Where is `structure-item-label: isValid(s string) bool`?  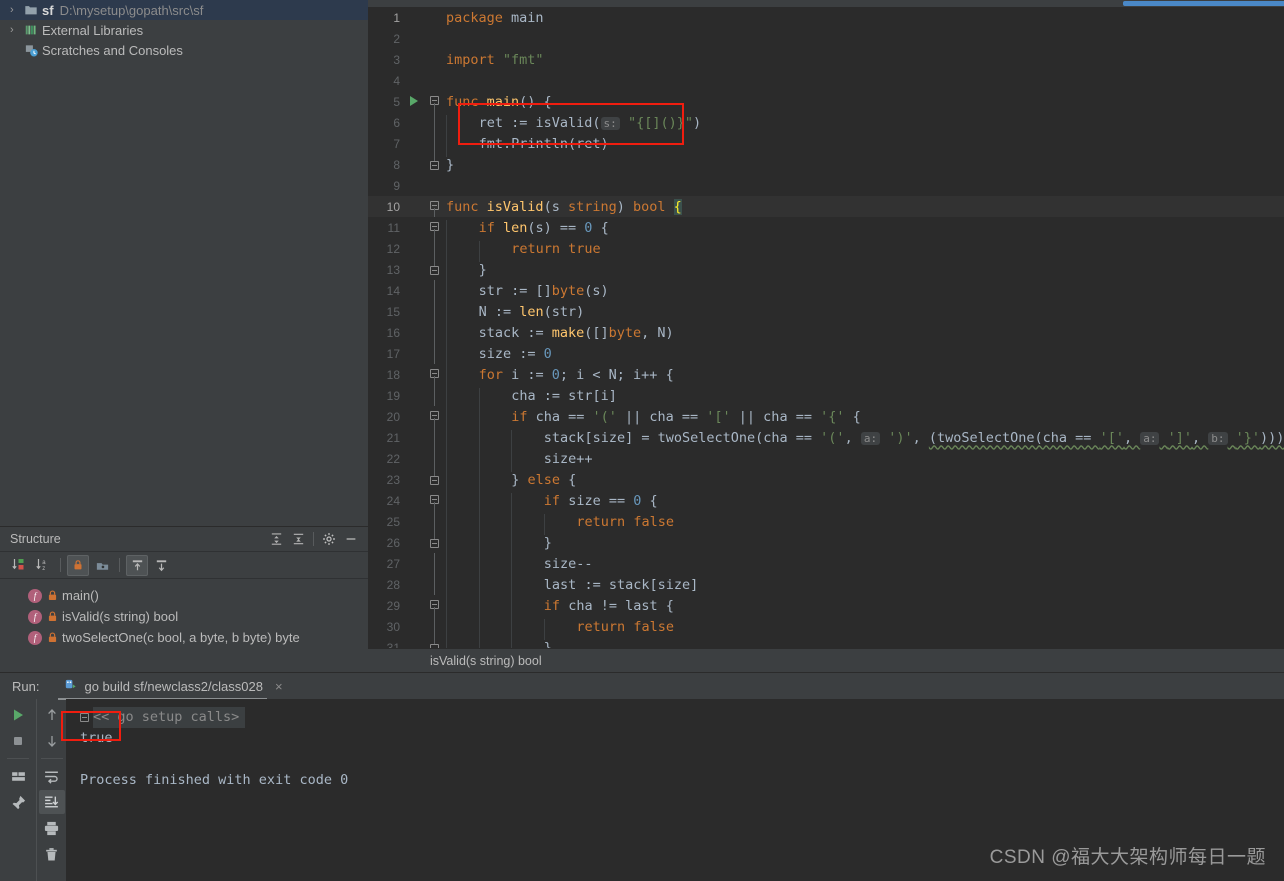
structure-item-label: isValid(s string) bool is located at coordinates (120, 616).